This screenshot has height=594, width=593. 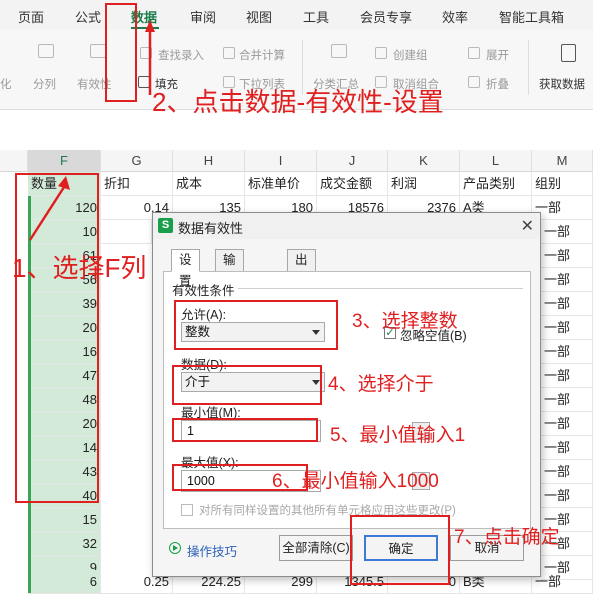 What do you see at coordinates (79, 268) in the screenshot?
I see `annotation-step-1: 1、选择F列` at bounding box center [79, 268].